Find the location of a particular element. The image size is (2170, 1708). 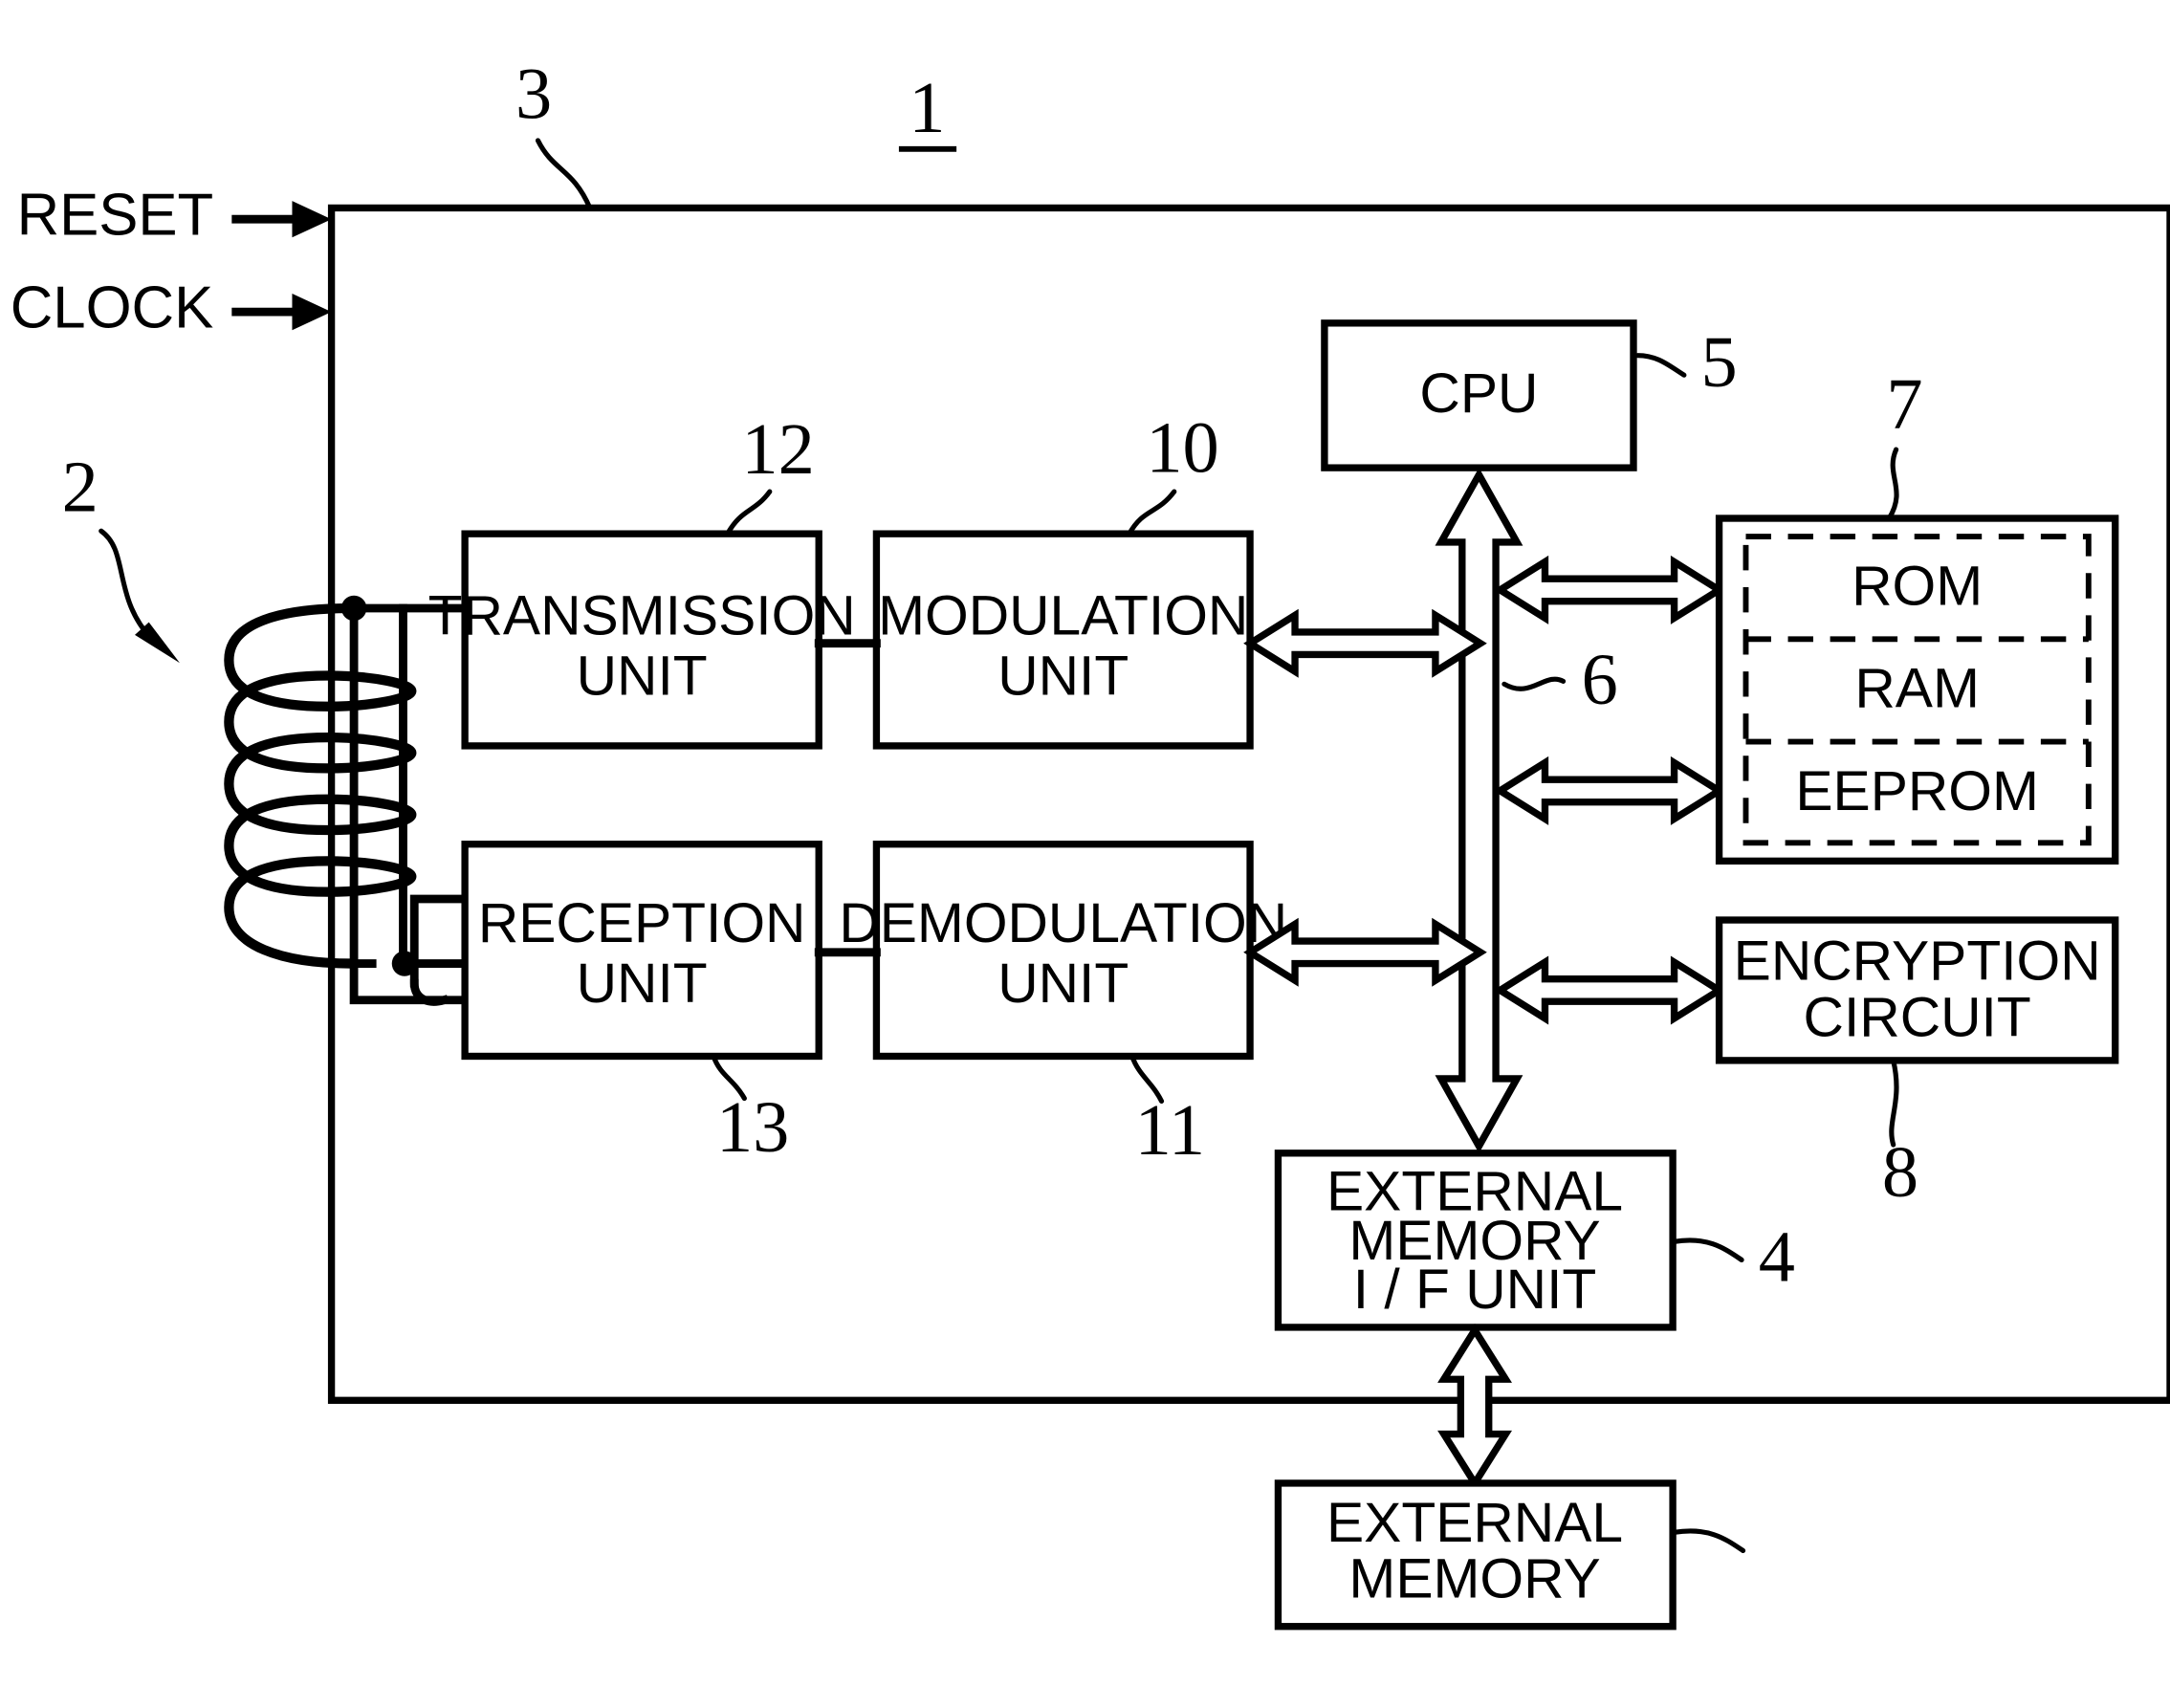

svg-text: 1 is located at coordinates (927, 107).